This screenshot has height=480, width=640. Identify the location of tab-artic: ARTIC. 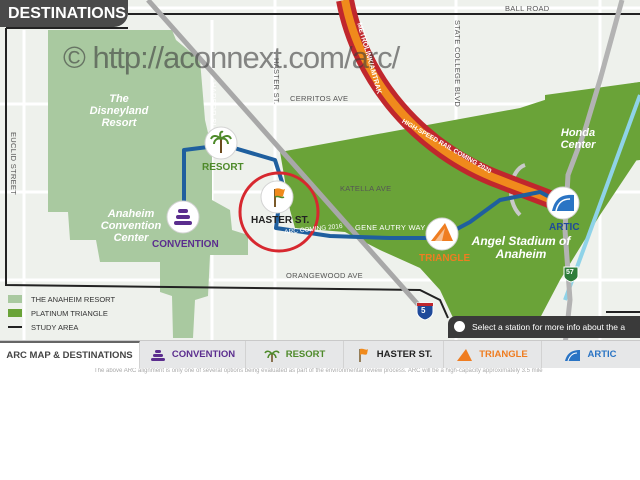
(591, 354).